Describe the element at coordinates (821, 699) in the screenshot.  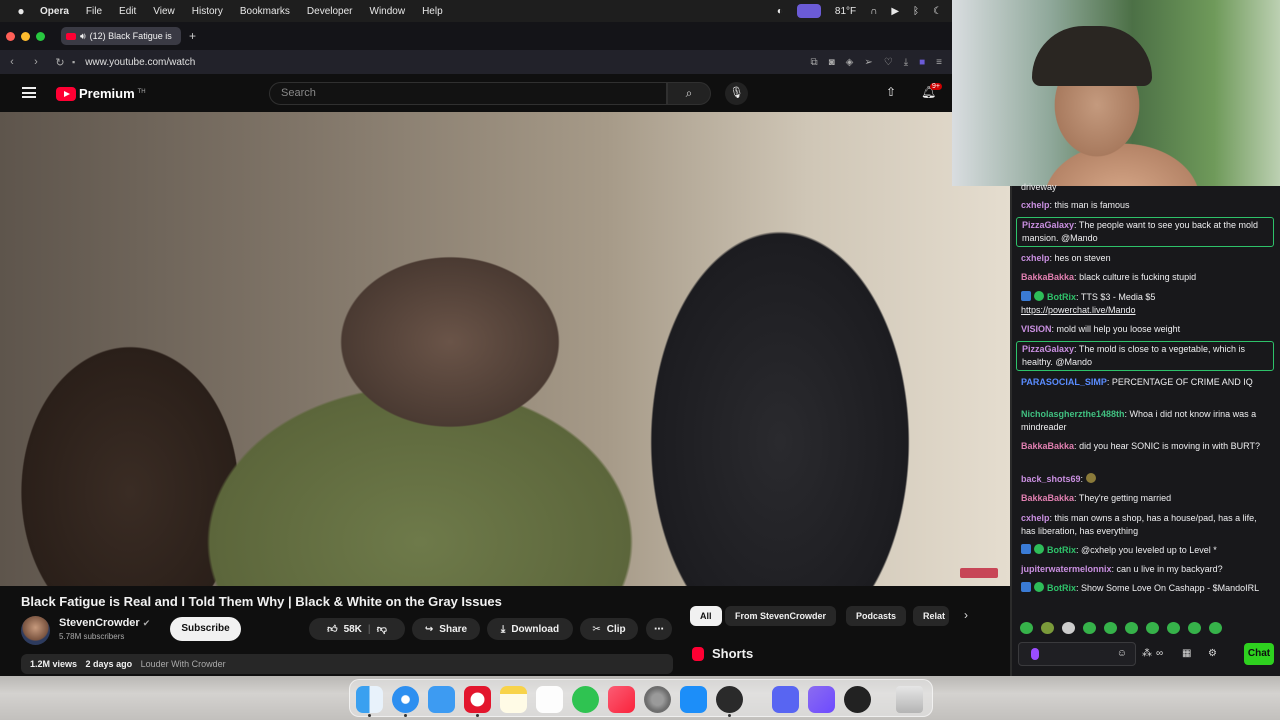
I see `proton-mail-icon` at that location.